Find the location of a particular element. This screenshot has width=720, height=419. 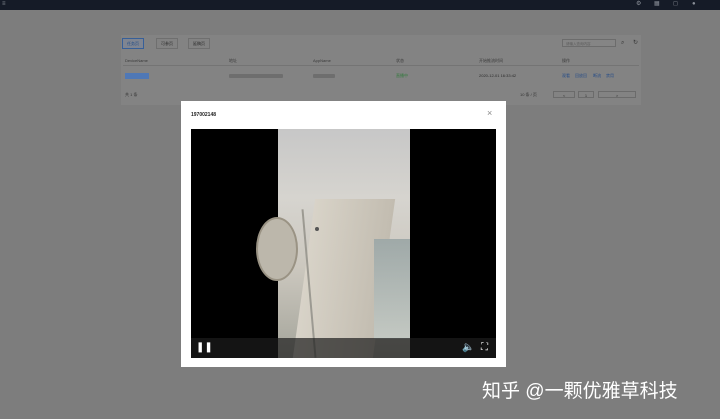

col-app-name: AppName is located at coordinates (322, 60).